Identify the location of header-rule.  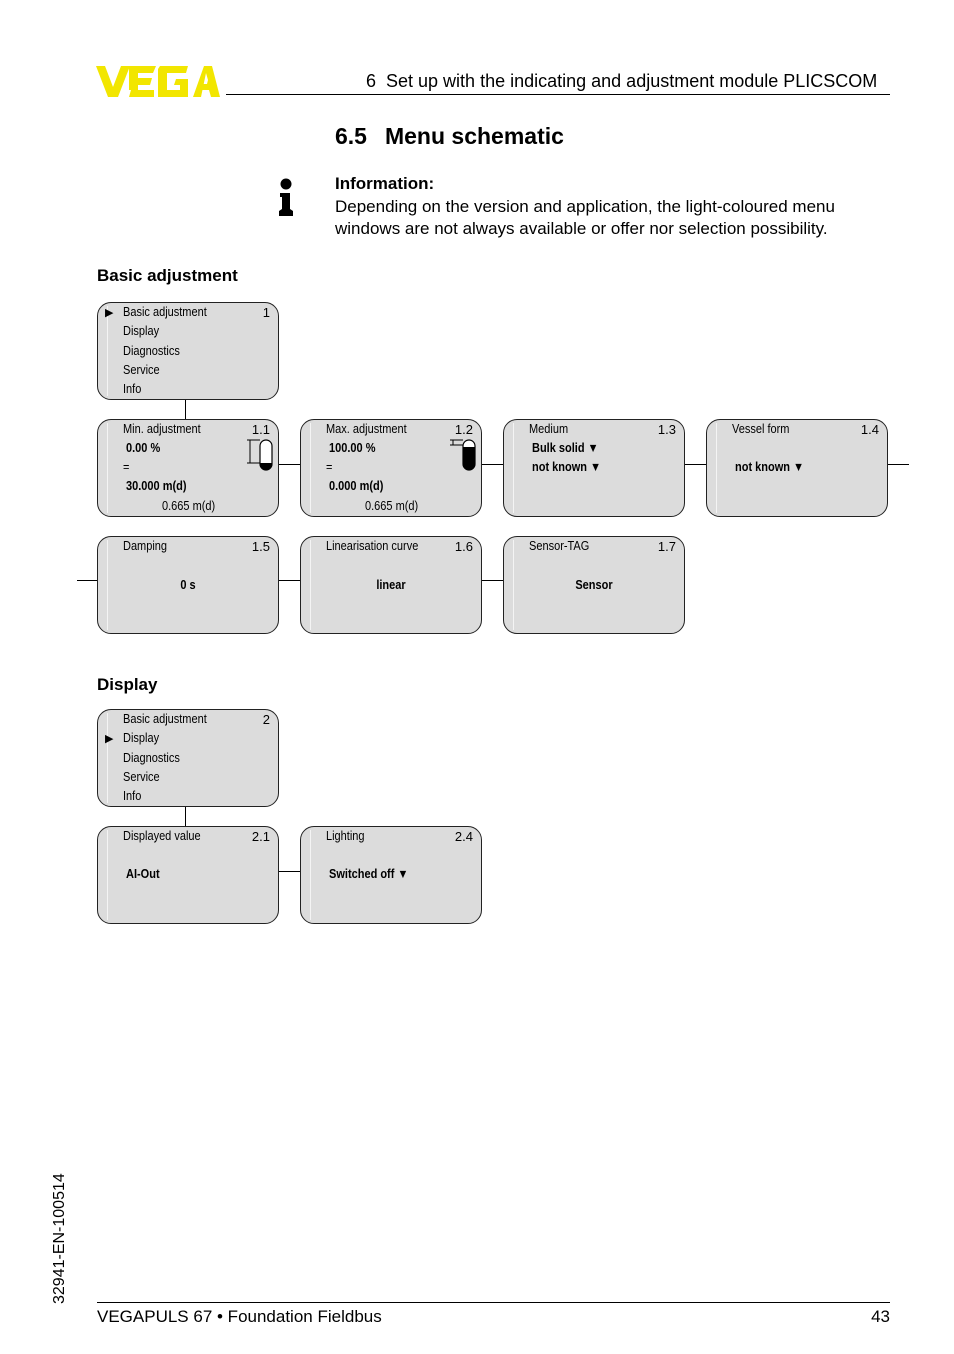
(558, 94).